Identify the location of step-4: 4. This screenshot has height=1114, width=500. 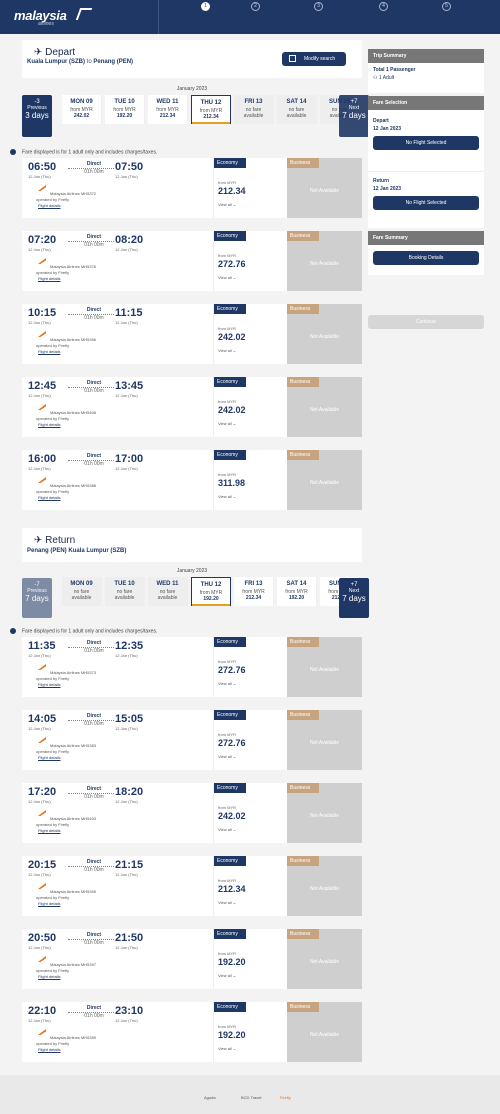
(383, 6).